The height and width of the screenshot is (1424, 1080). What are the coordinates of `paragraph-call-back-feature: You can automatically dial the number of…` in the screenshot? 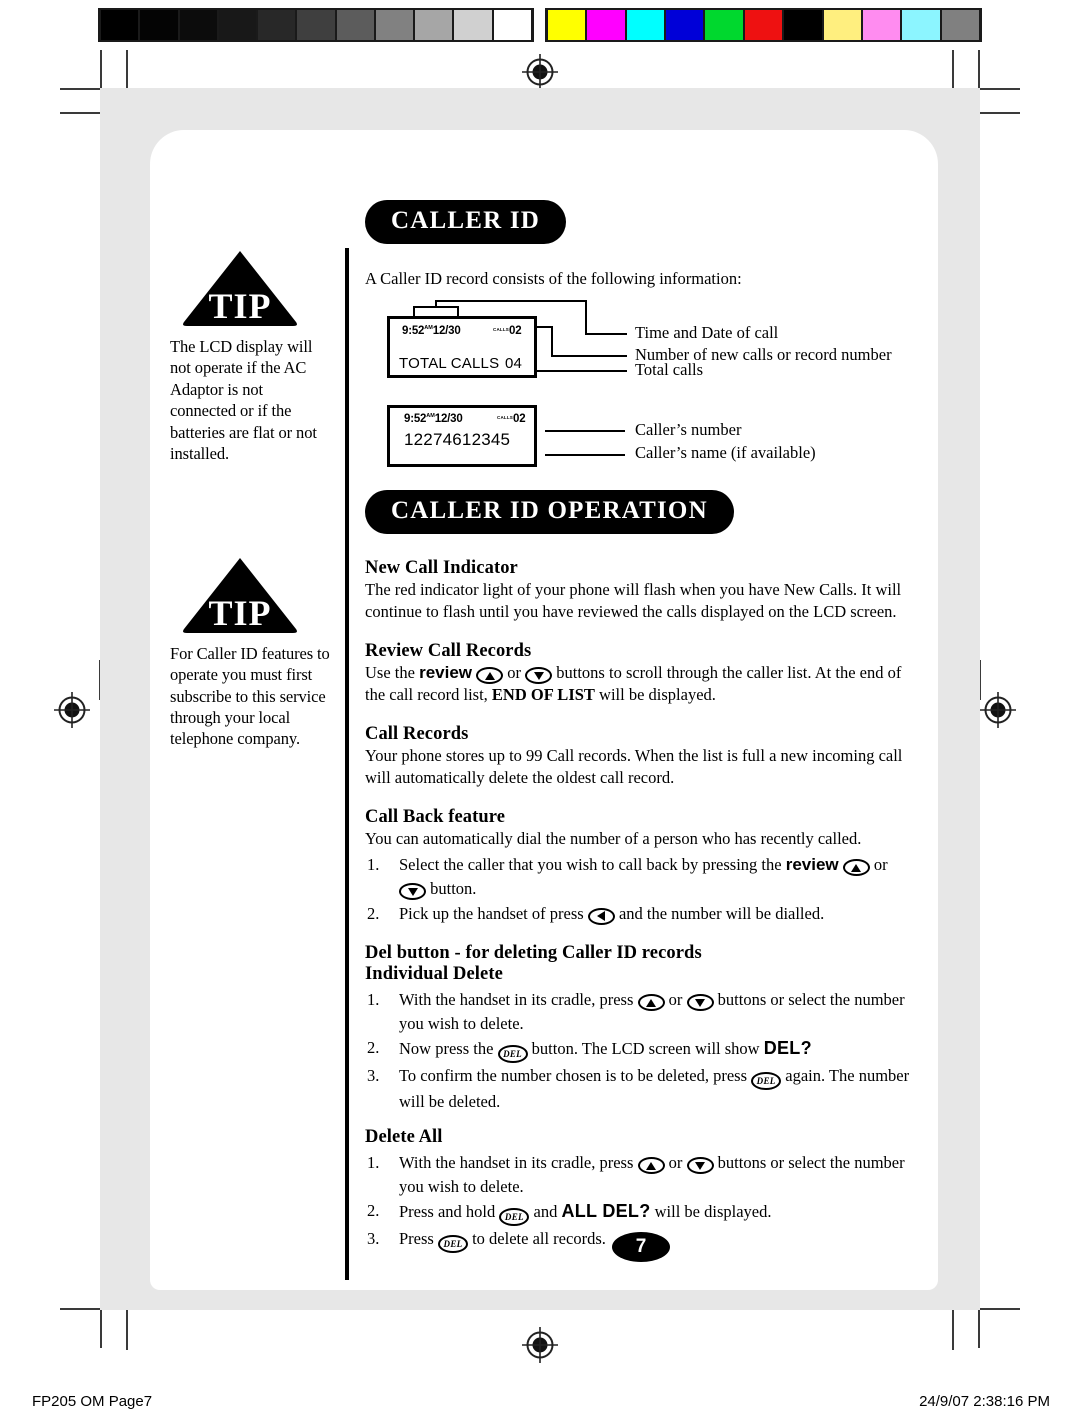 It's located at (613, 839).